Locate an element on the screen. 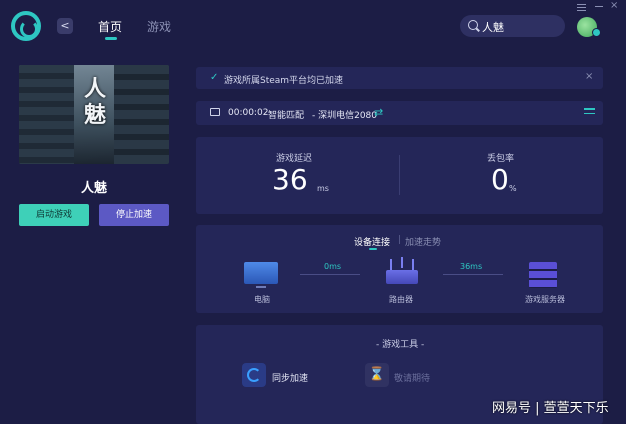 This screenshot has width=626, height=424. search-icon is located at coordinates (473, 25).